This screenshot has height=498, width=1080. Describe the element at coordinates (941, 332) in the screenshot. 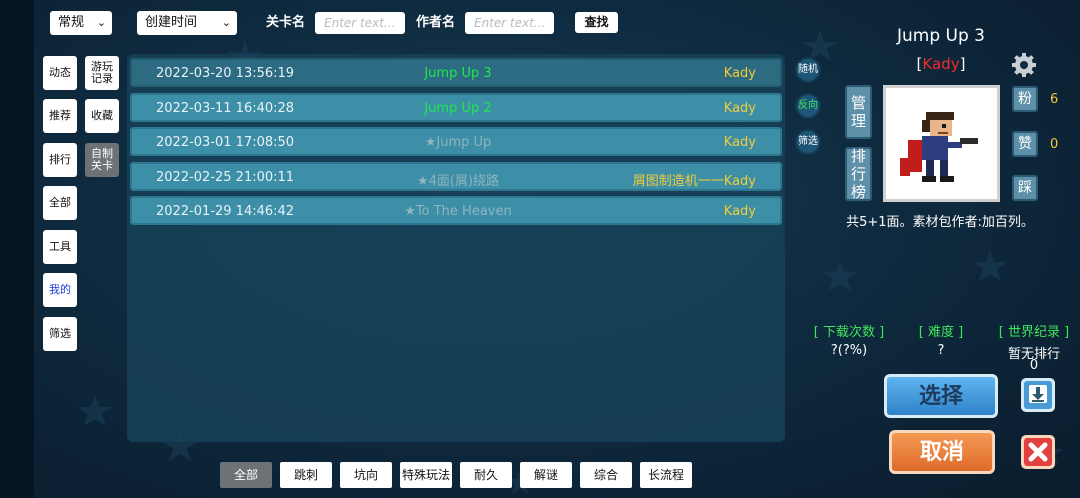

I see `difficulty-header: [ 难度 ]` at that location.